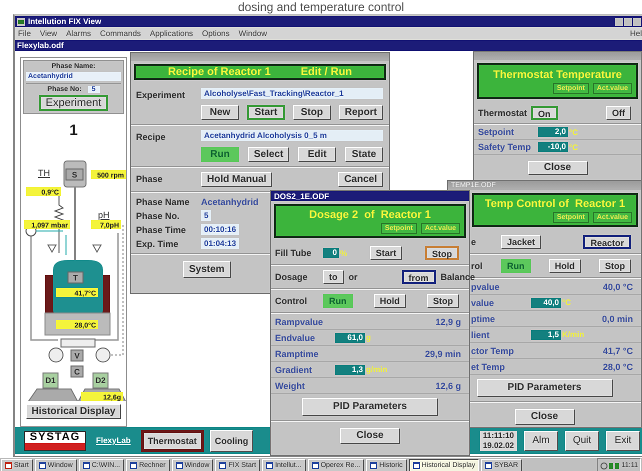 This screenshot has height=471, width=642. Describe the element at coordinates (76, 278) in the screenshot. I see `letter-button: T` at that location.